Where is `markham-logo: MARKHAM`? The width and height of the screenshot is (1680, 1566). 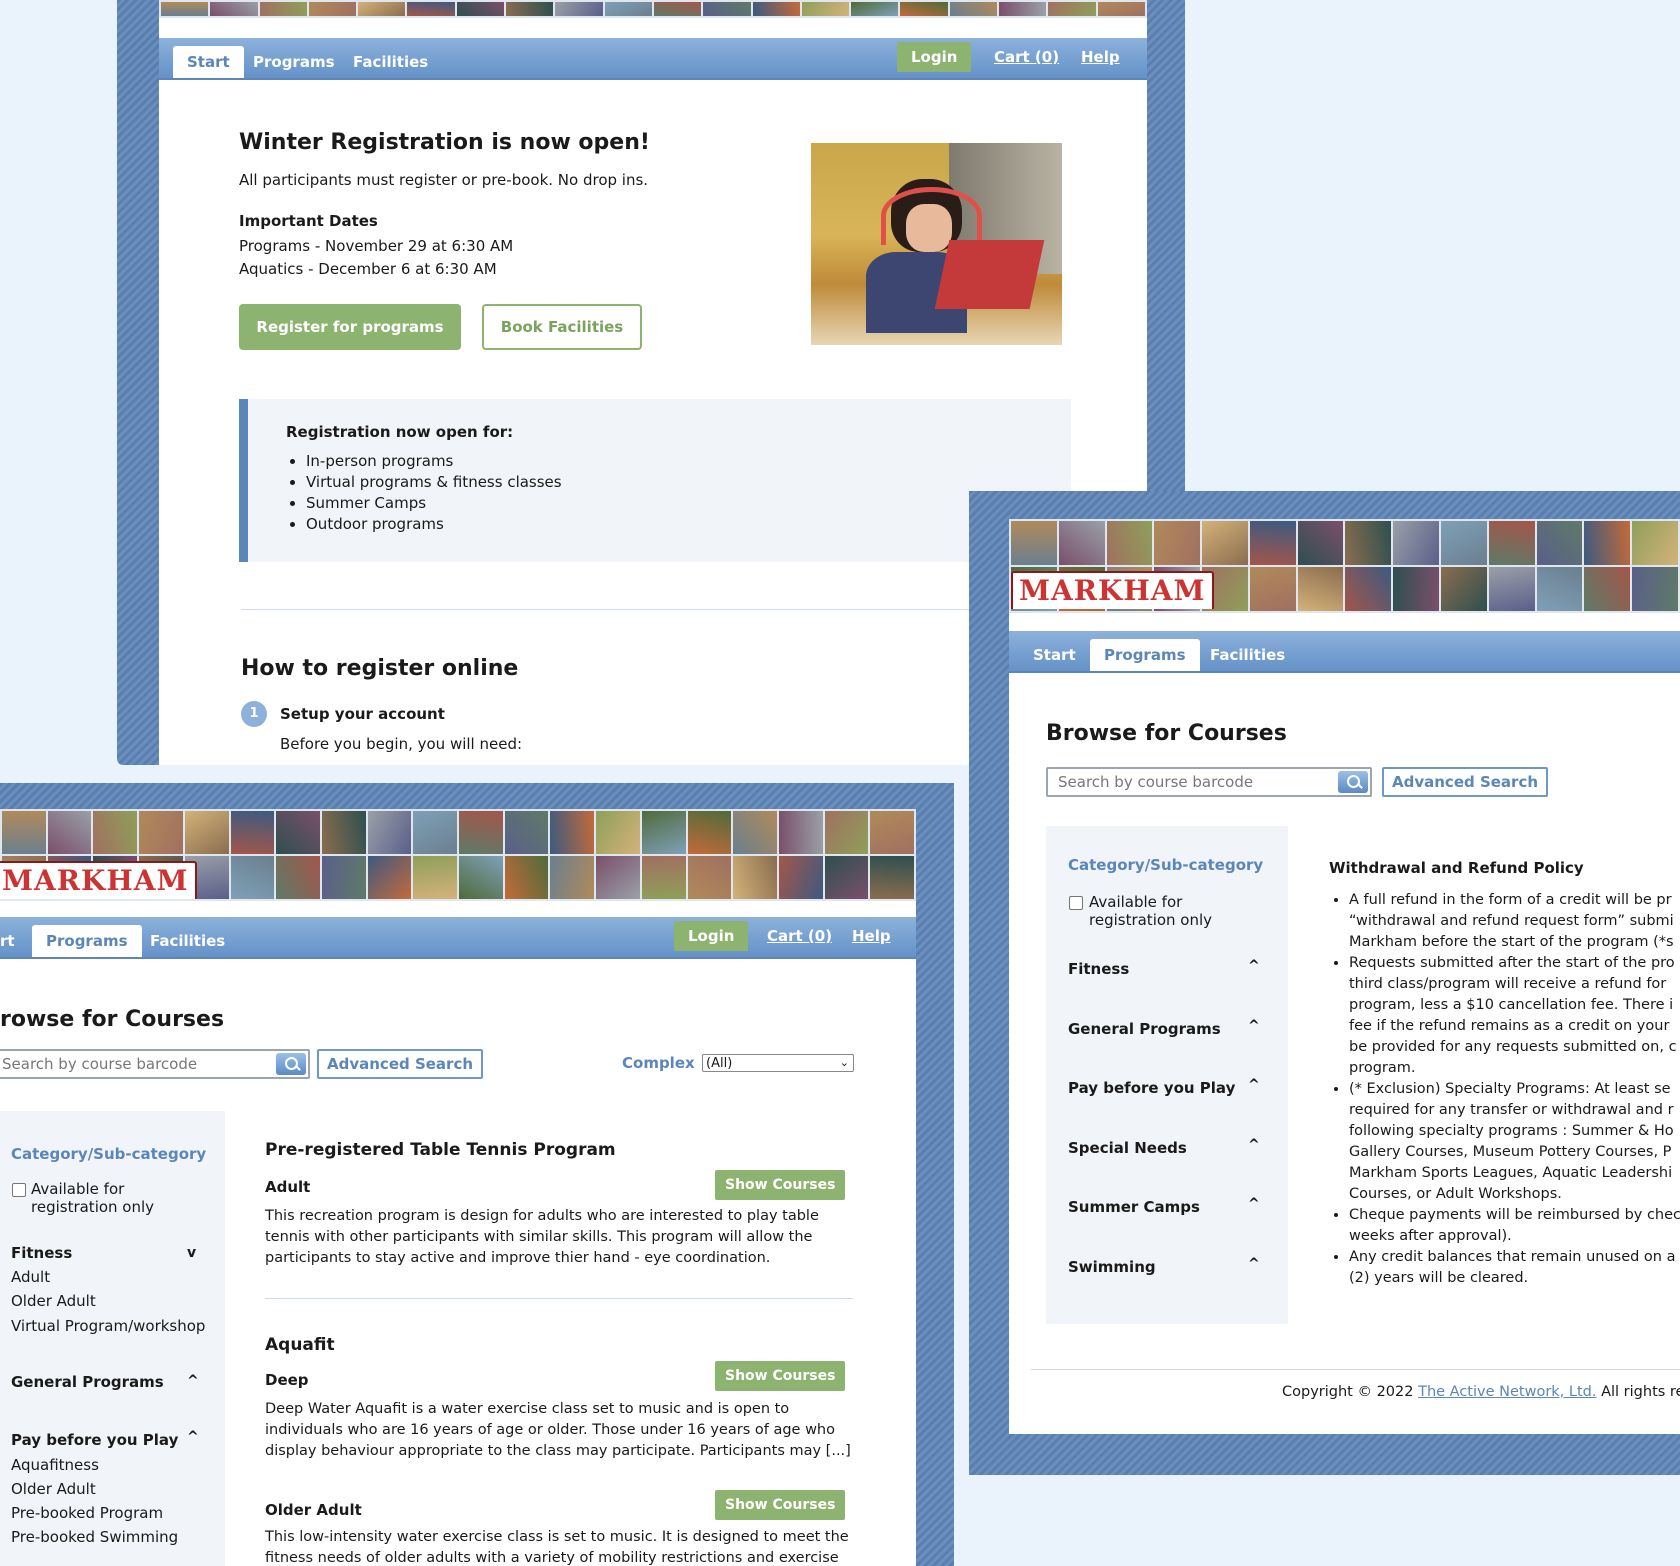 markham-logo: MARKHAM is located at coordinates (1112, 590).